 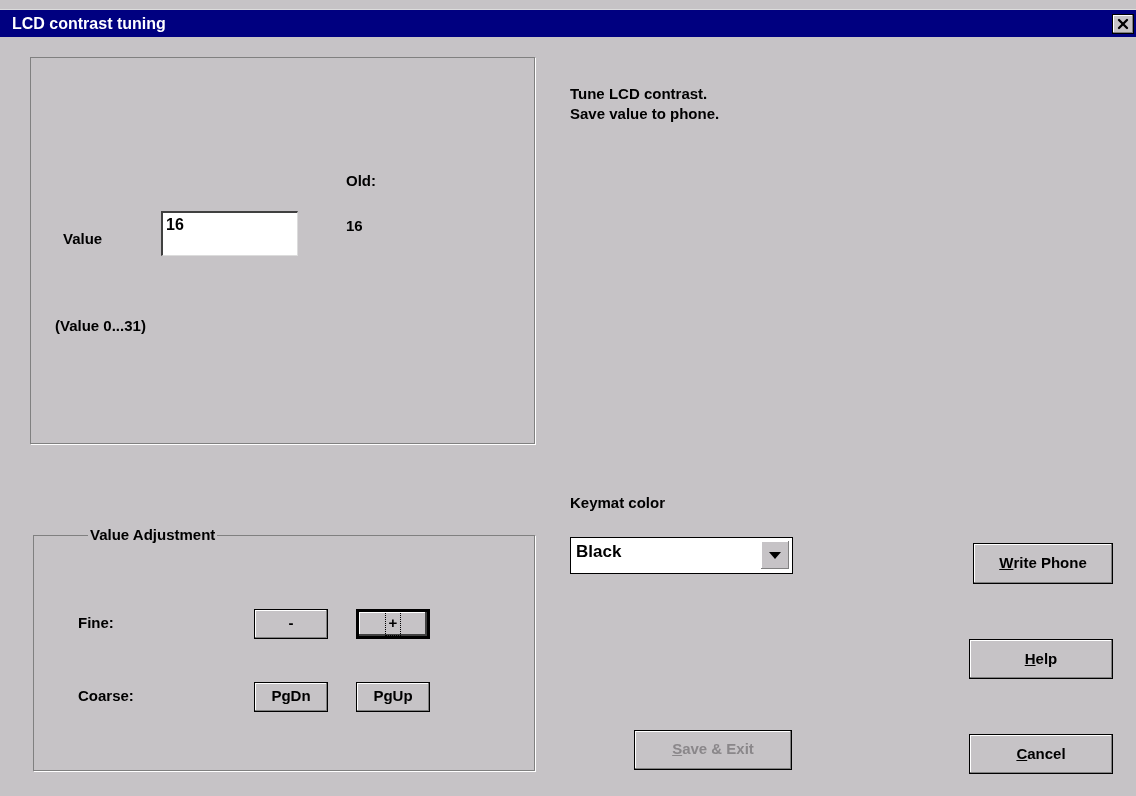 What do you see at coordinates (291, 696) in the screenshot?
I see `adjust-button: PgDn` at bounding box center [291, 696].